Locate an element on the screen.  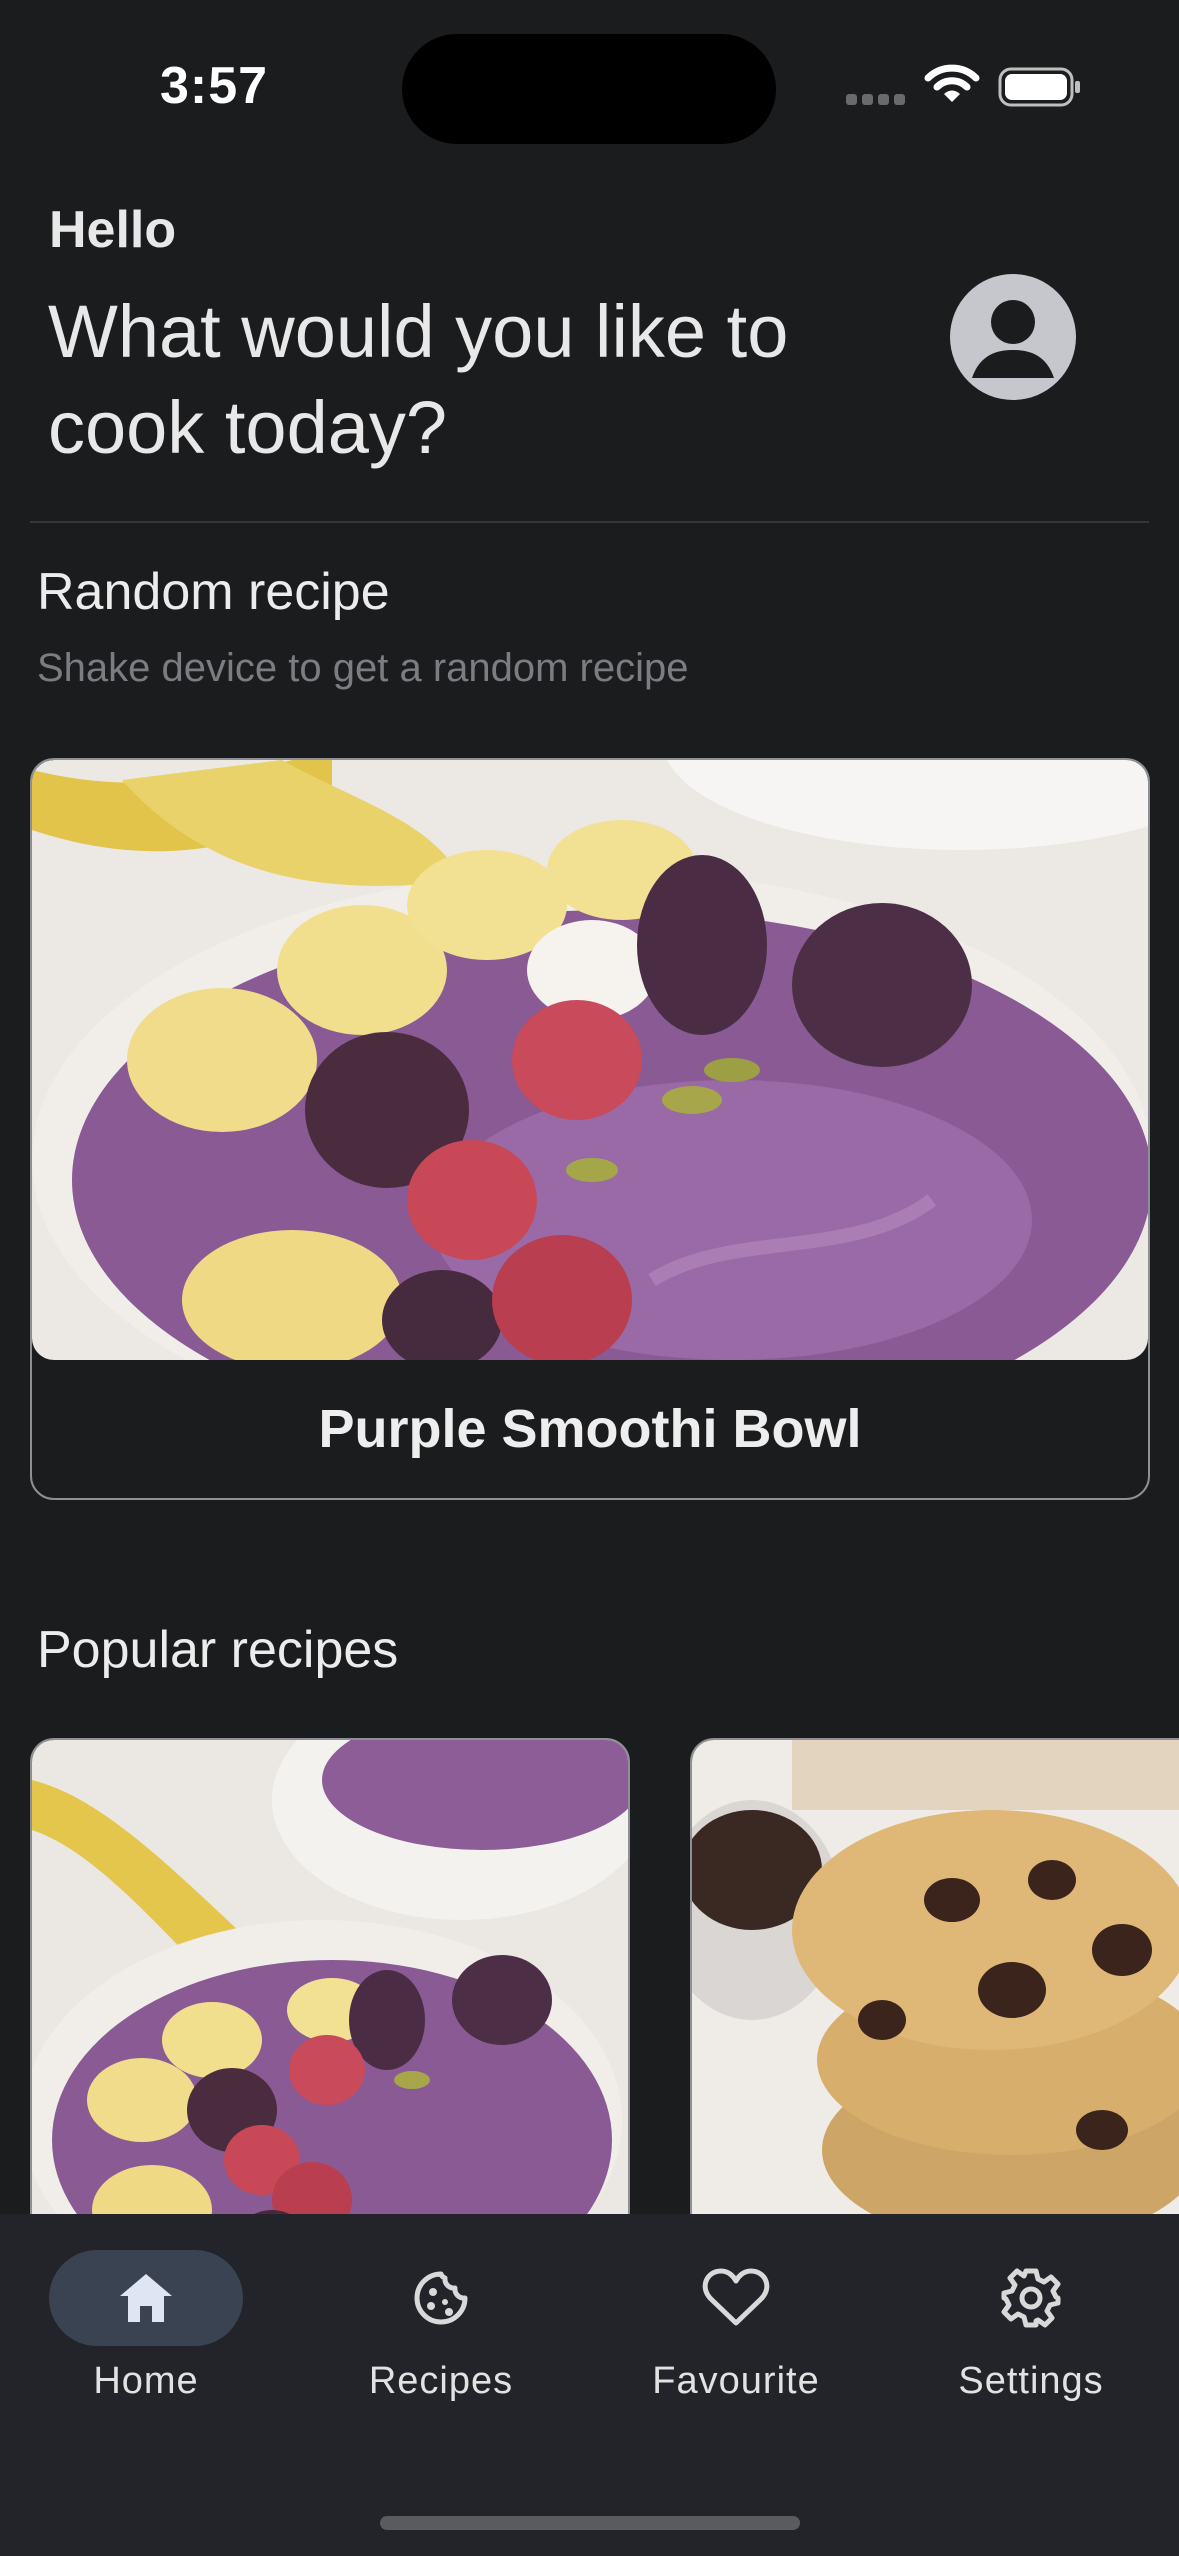
greeting-text: Hello is located at coordinates (113, 230).